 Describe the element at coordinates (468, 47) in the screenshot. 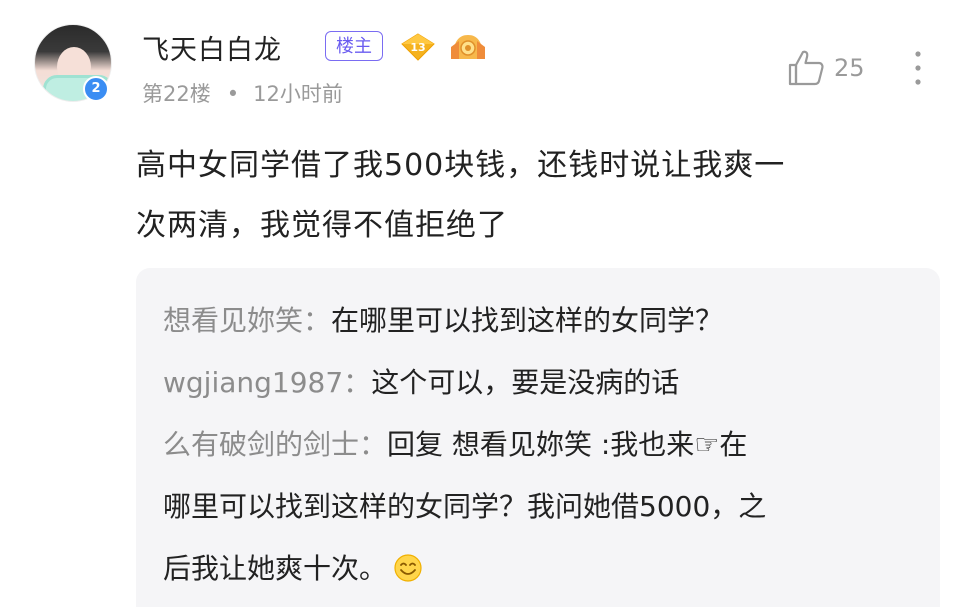

I see `medal-icon` at that location.